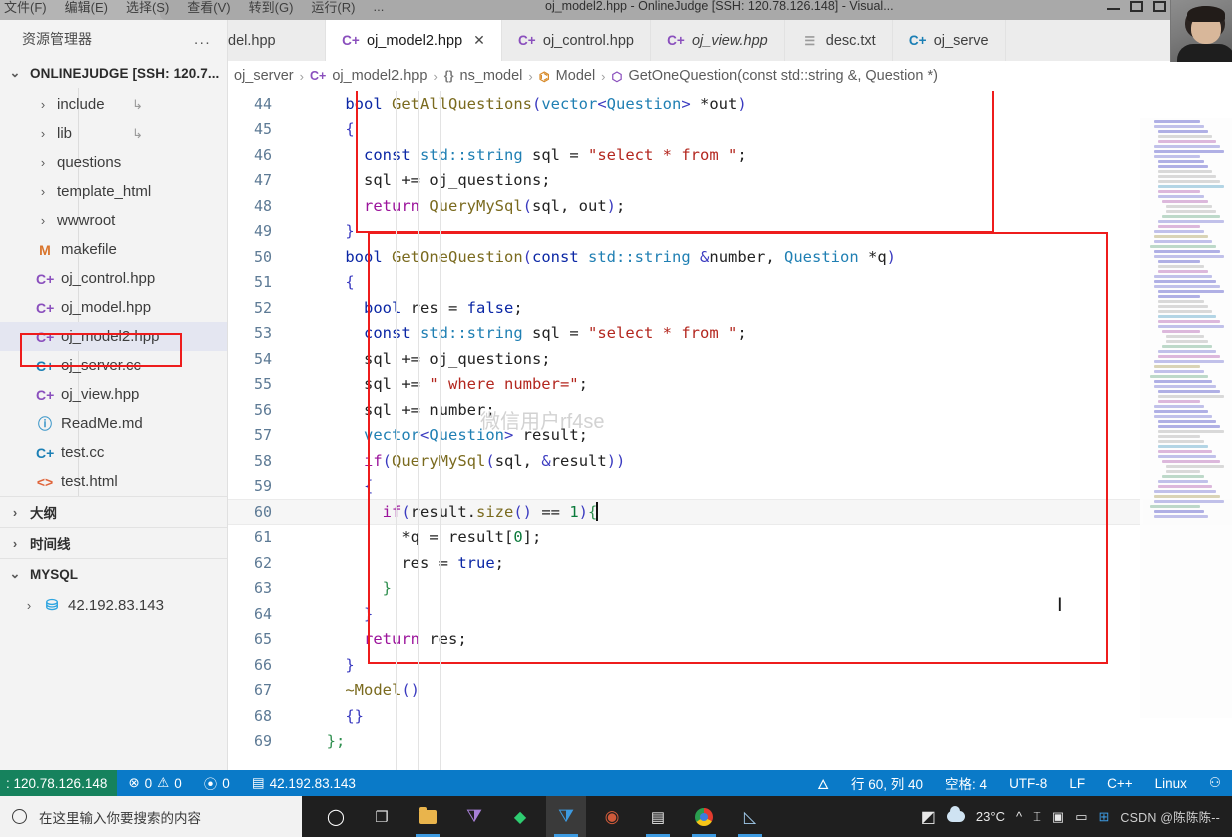 Image resolution: width=1232 pixels, height=837 pixels. What do you see at coordinates (304, 783) in the screenshot?
I see `status-mysql: ▤ 42.192.83.143` at bounding box center [304, 783].